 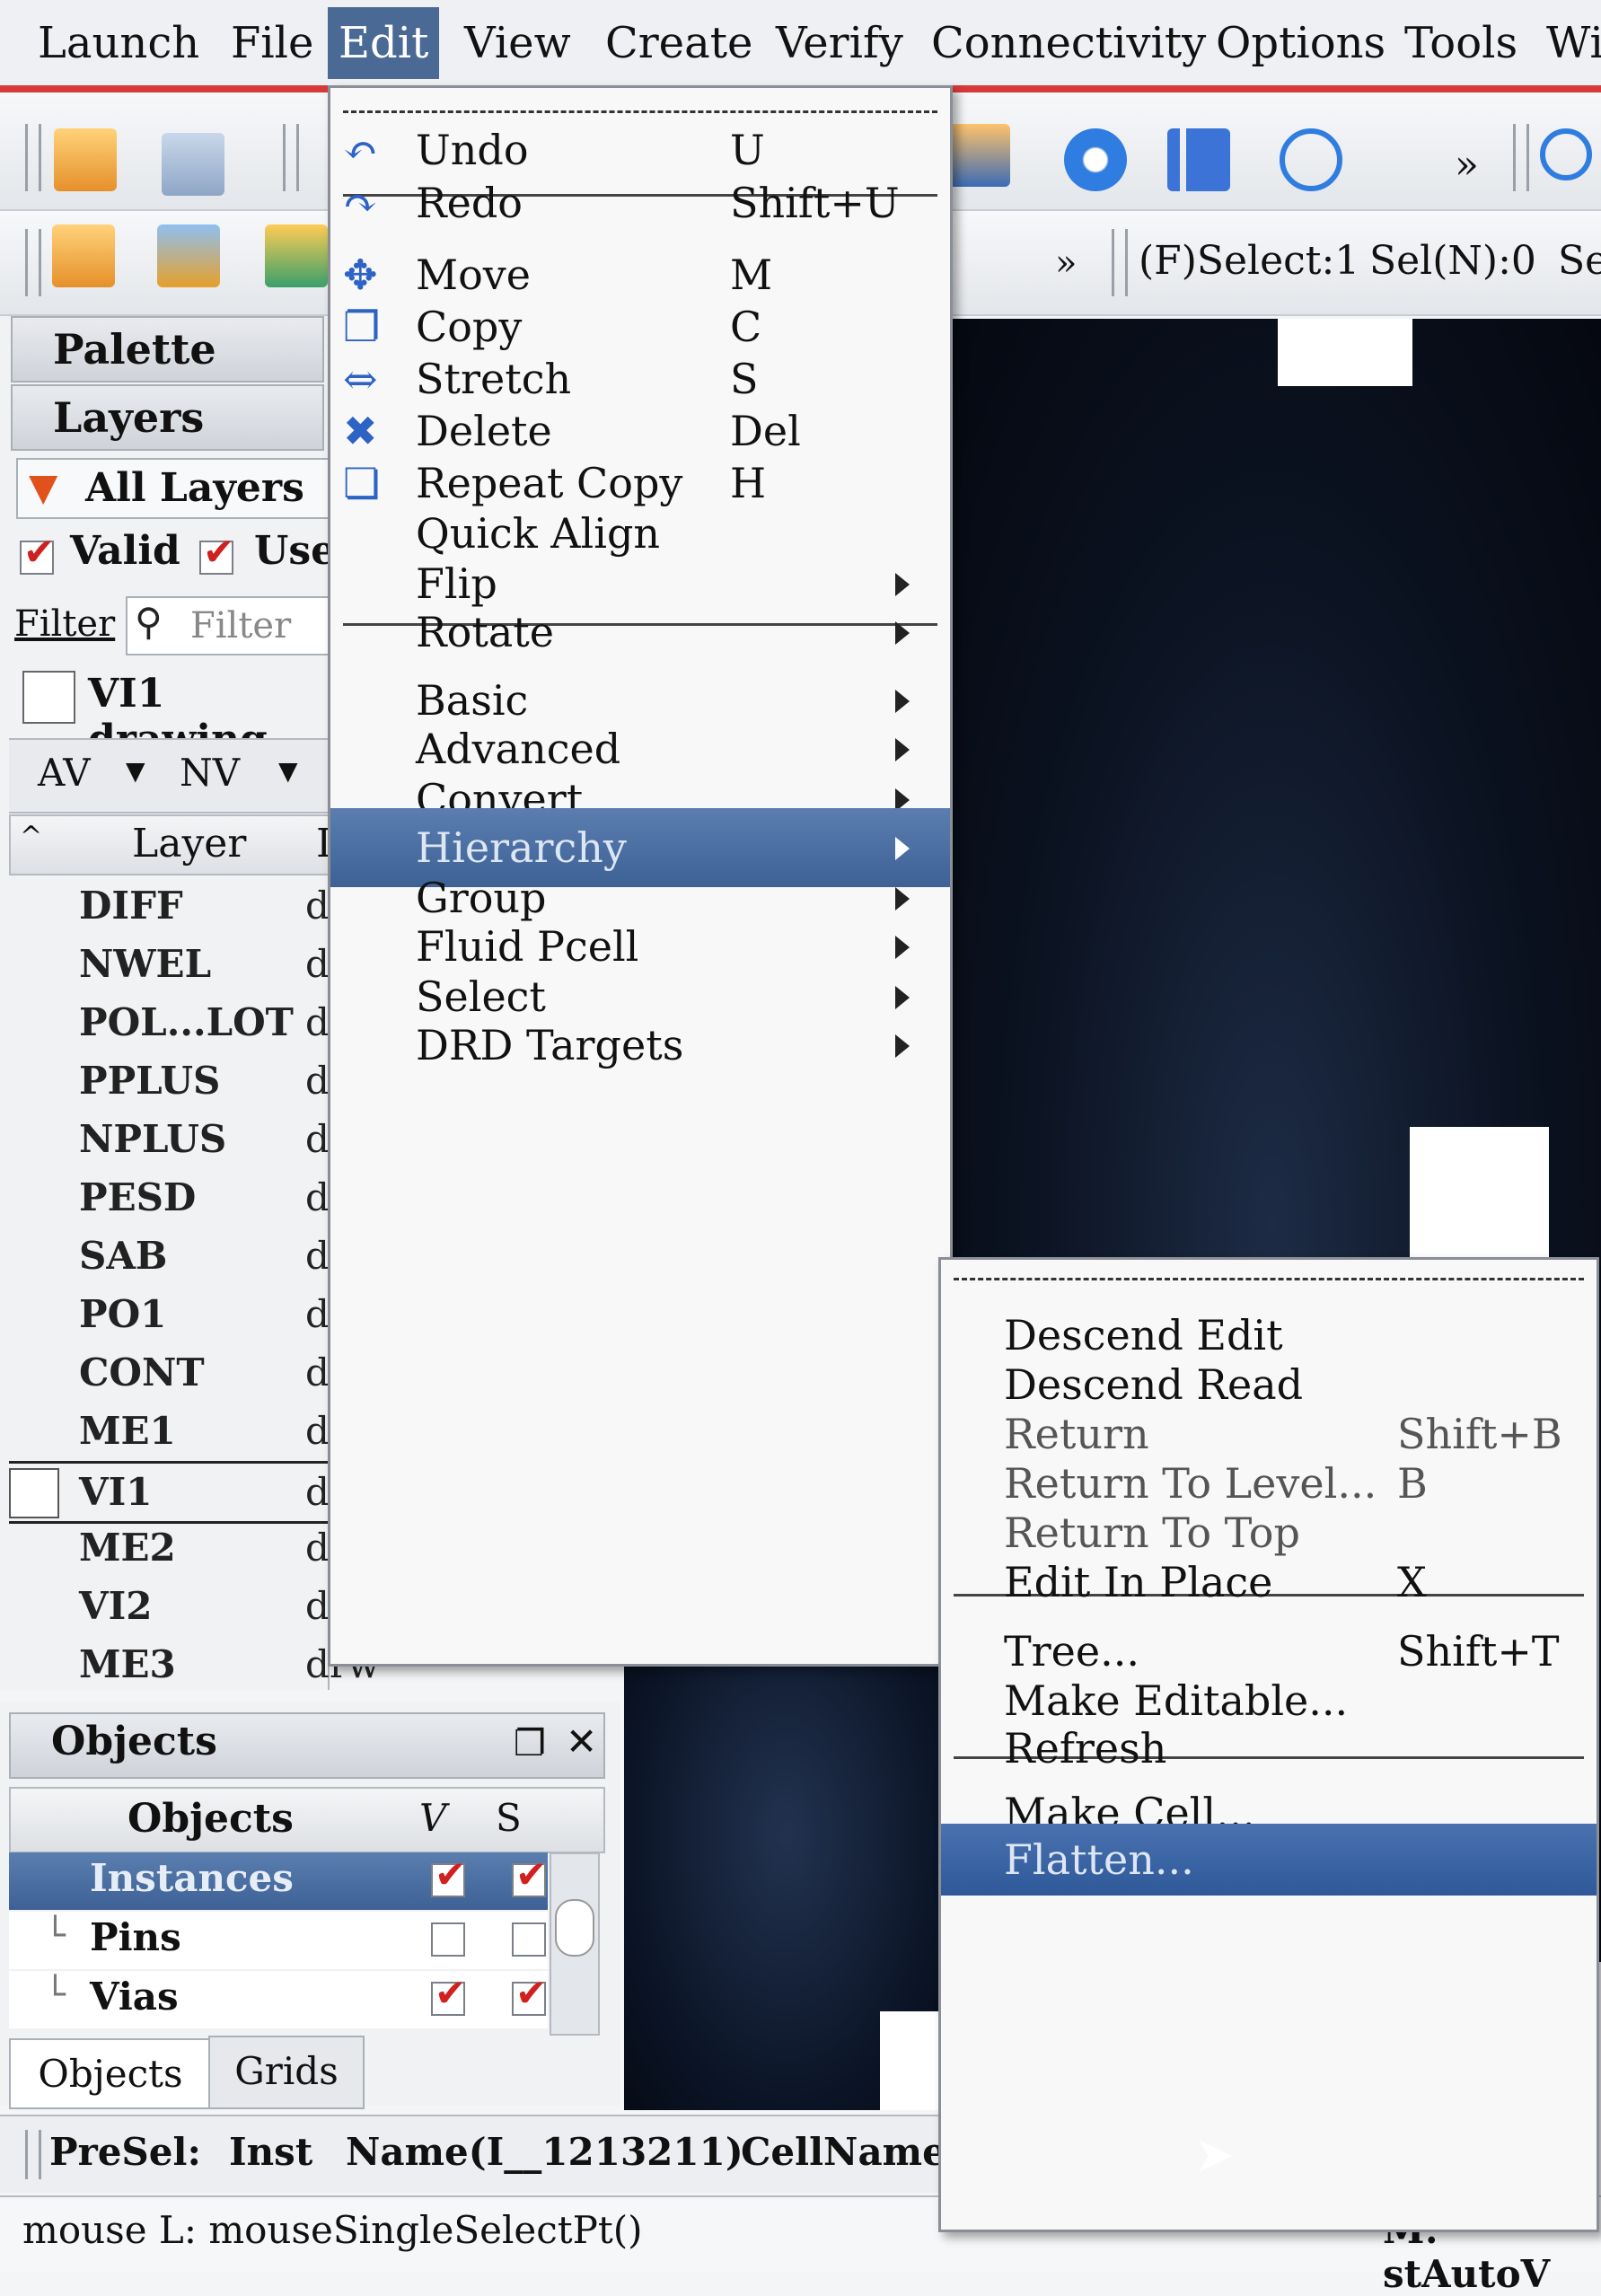 I want to click on layers-header: Layers, so click(x=167, y=417).